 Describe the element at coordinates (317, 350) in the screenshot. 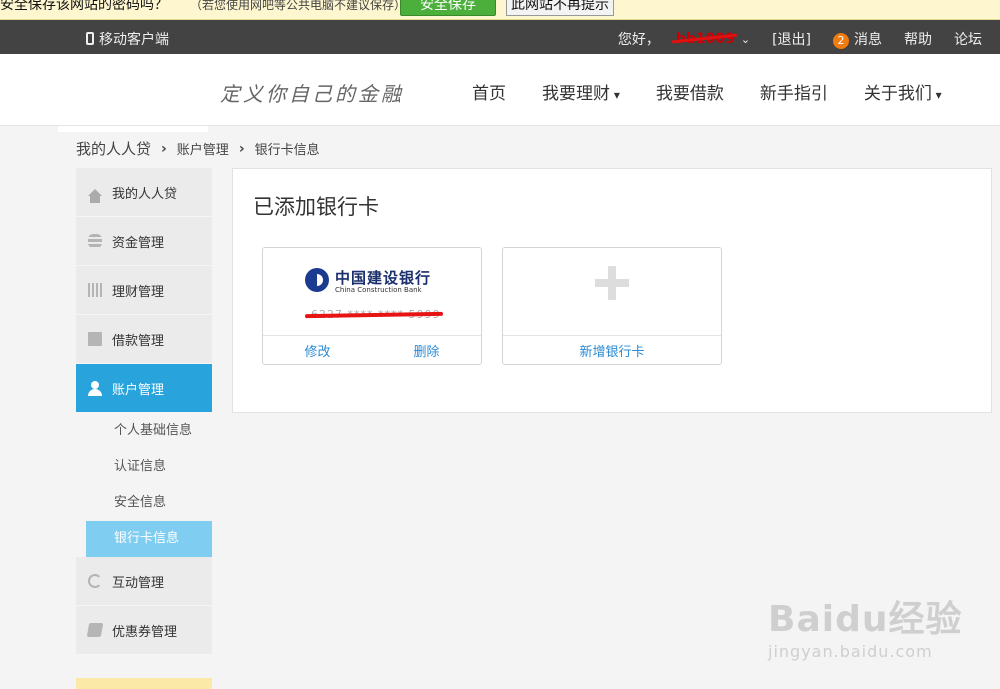

I see `edit-card-link: 修改` at that location.